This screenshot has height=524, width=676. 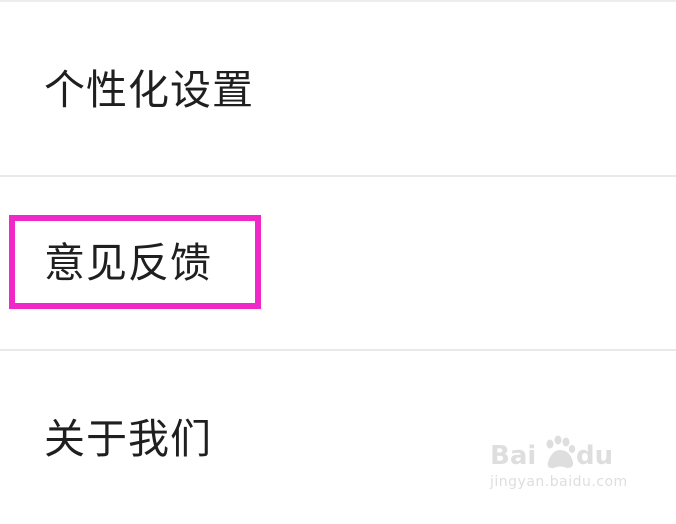 I want to click on baidu-jingyan-watermark: Bai du jingyan.baidu.com, so click(x=565, y=465).